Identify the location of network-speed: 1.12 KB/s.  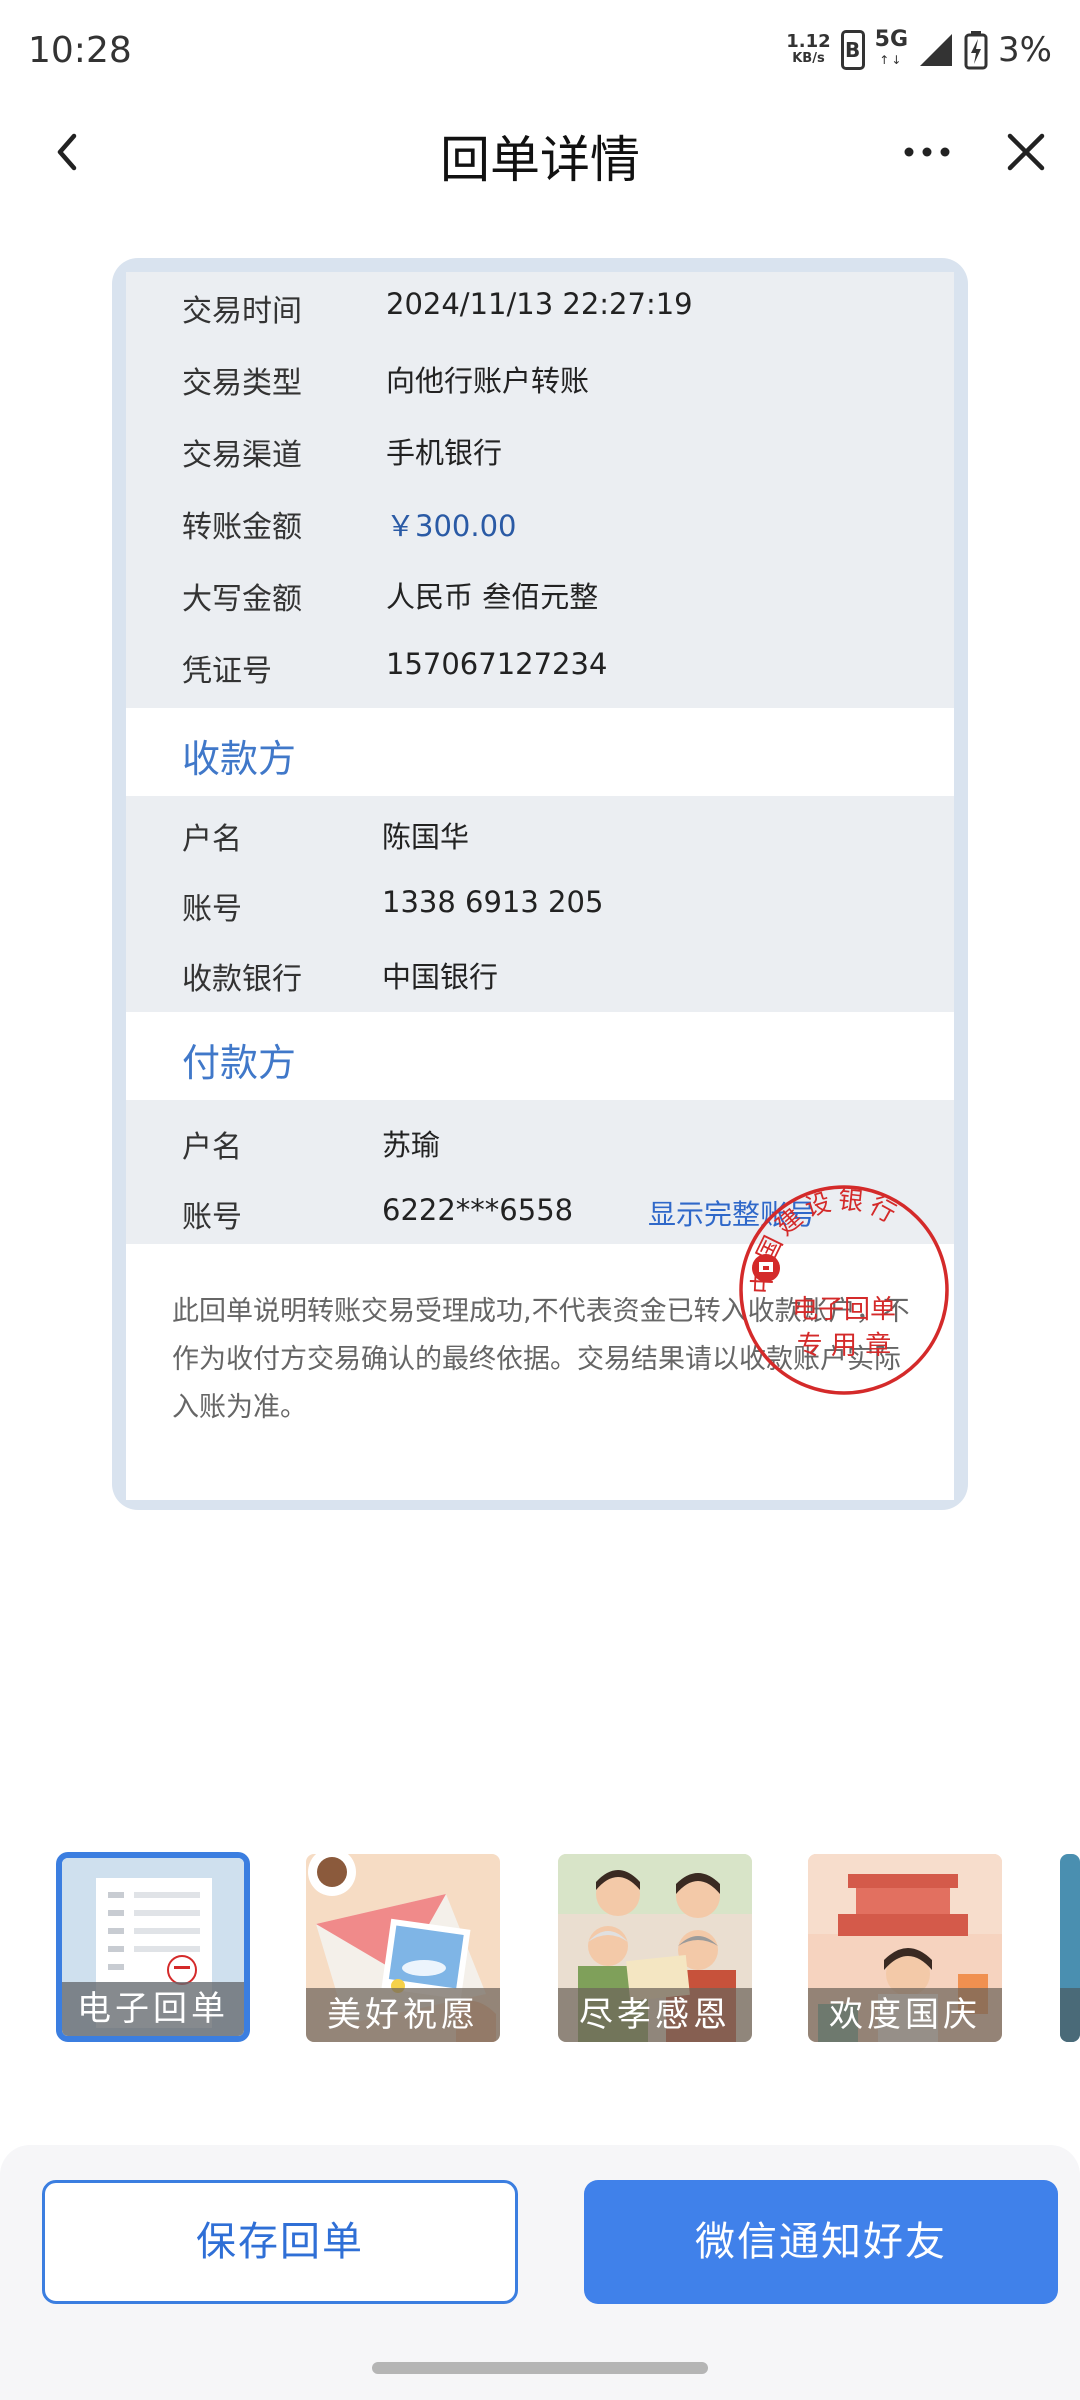
(808, 50).